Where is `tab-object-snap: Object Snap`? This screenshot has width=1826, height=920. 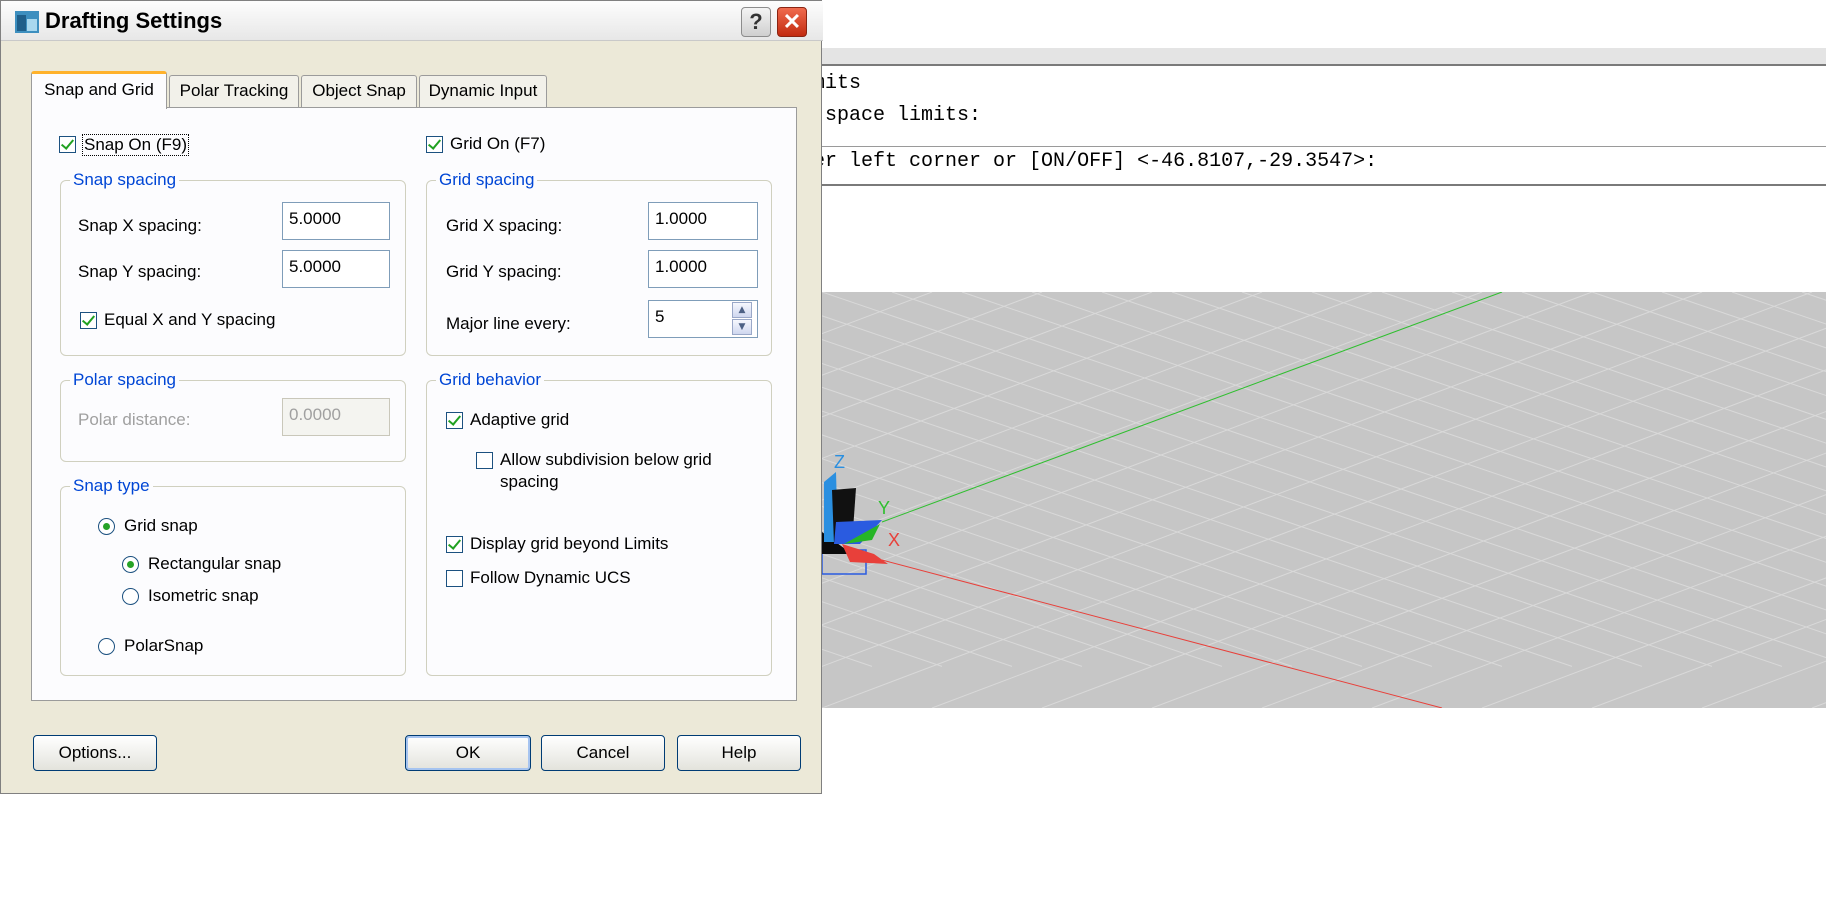 tab-object-snap: Object Snap is located at coordinates (359, 91).